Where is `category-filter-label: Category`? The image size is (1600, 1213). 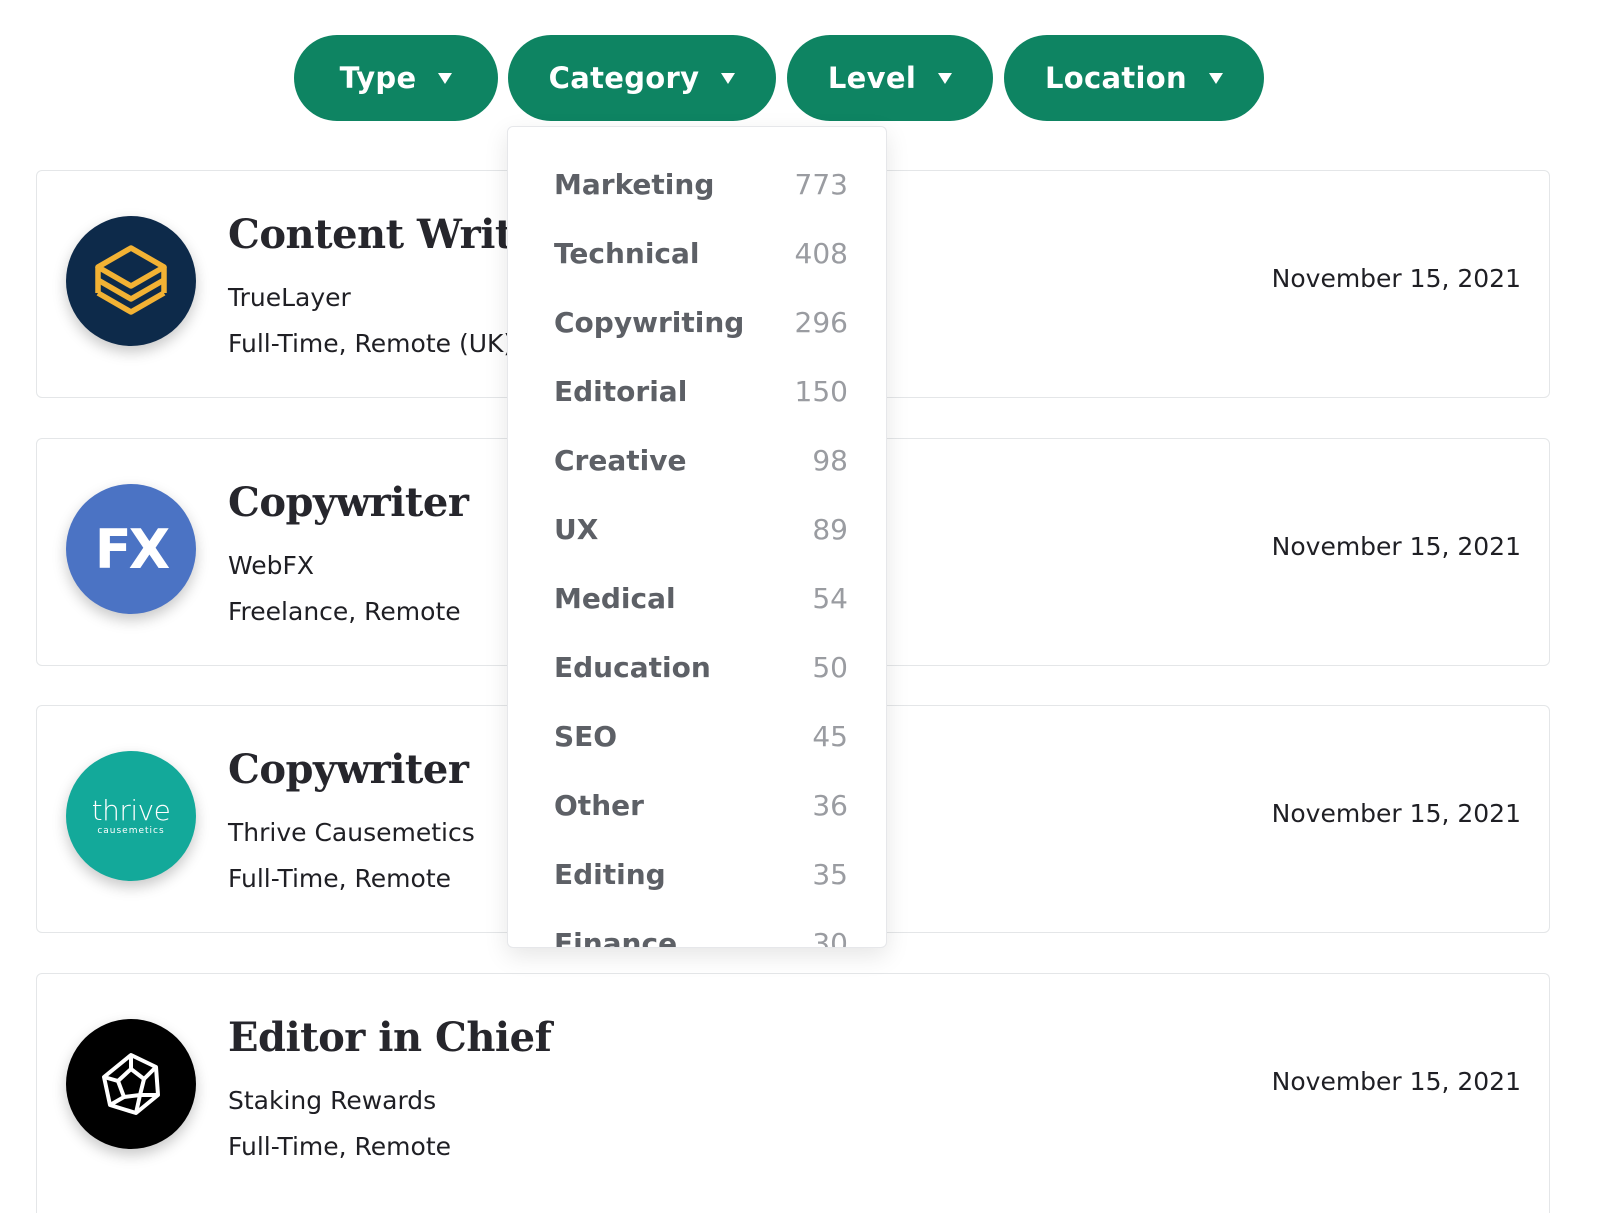
category-filter-label: Category is located at coordinates (624, 78).